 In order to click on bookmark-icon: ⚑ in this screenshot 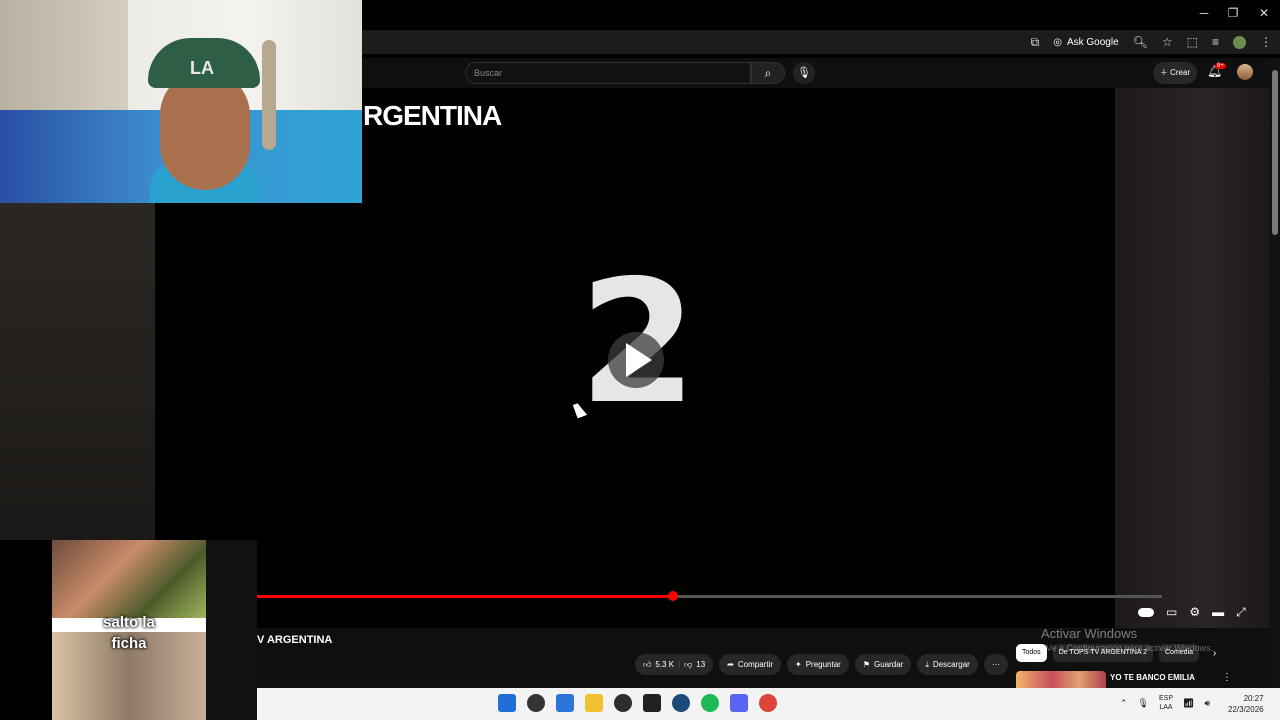, I will do `click(866, 664)`.